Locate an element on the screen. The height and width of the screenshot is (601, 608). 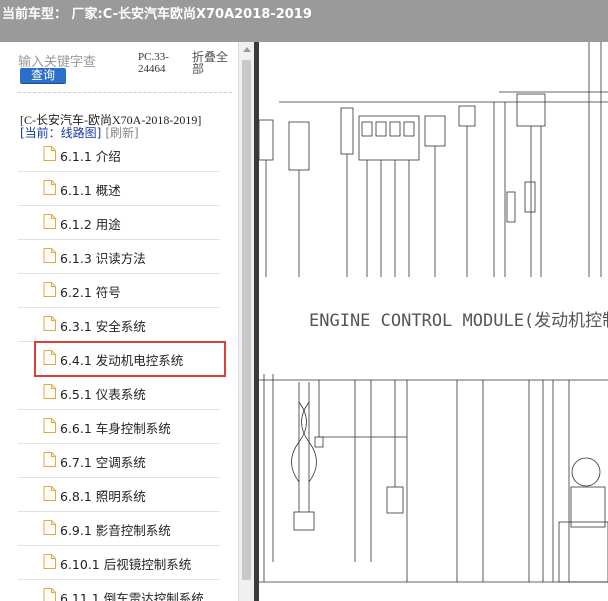
tree-item: 6.10.1 后视镜控制系统 is located at coordinates (119, 563).